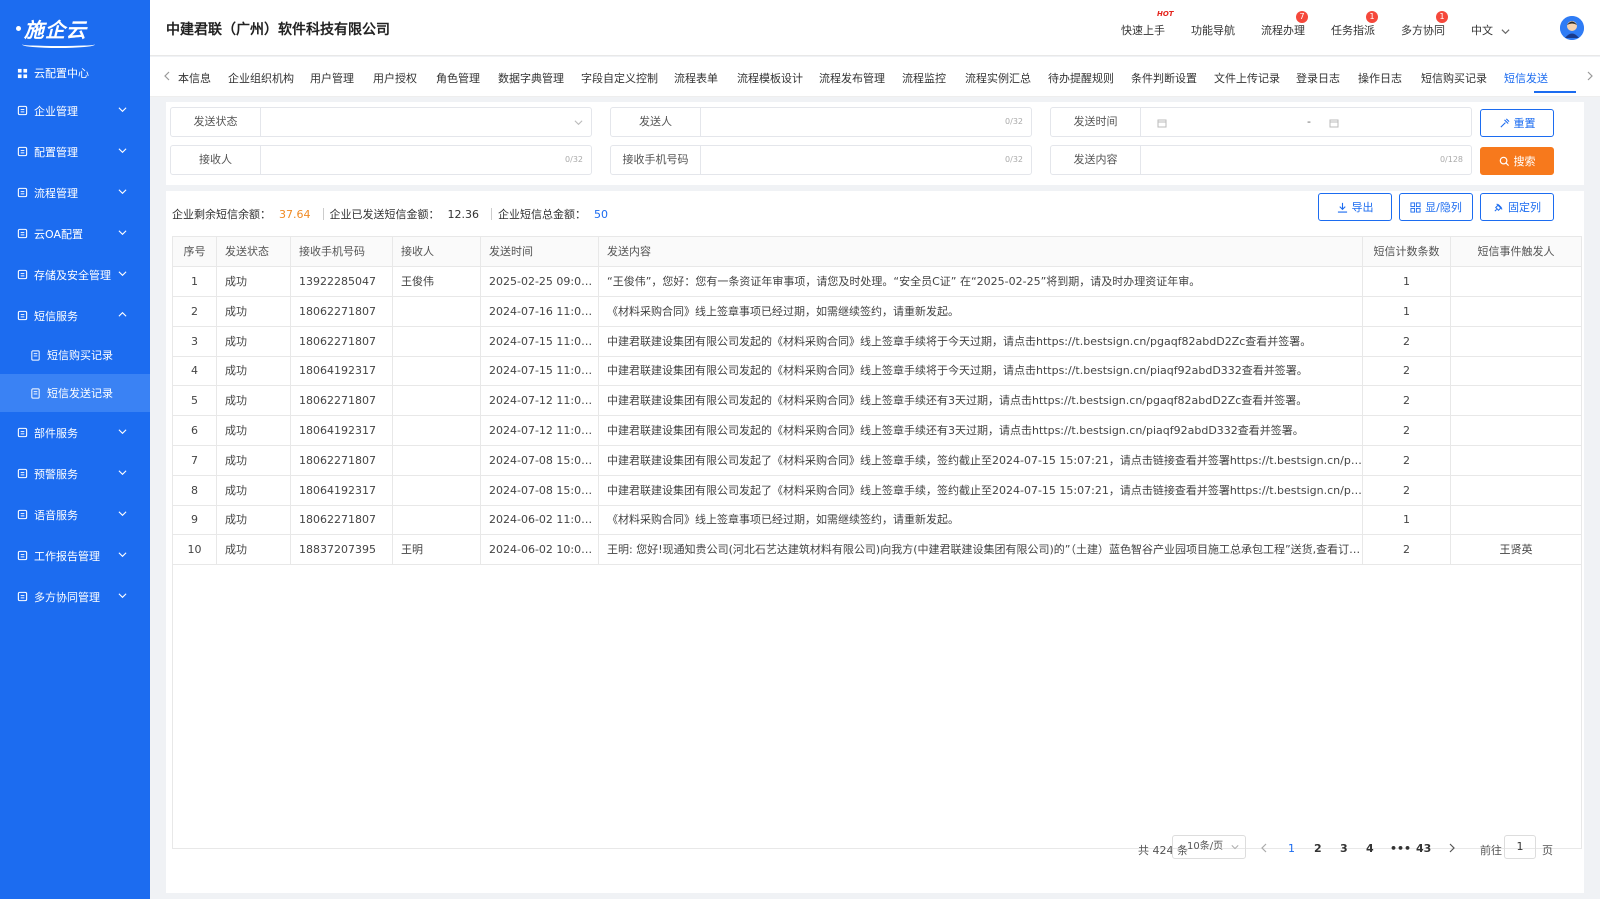  I want to click on table-cell: 王明, so click(437, 550).